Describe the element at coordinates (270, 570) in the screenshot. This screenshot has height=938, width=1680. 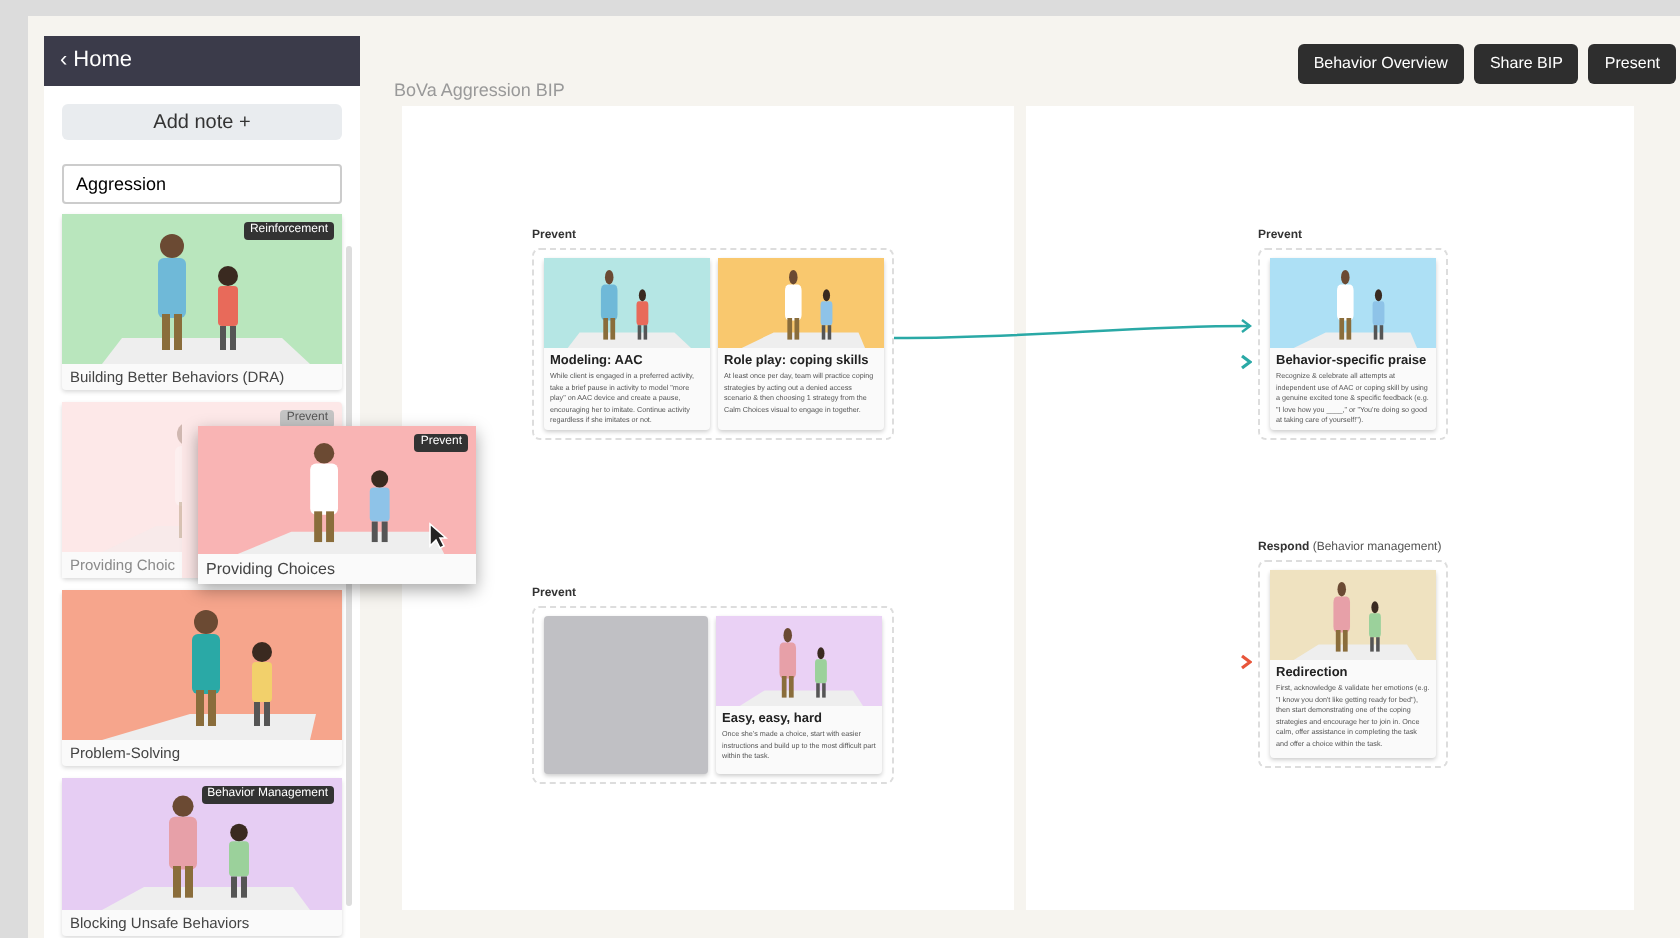
I see `note-title: Providing Choices` at that location.